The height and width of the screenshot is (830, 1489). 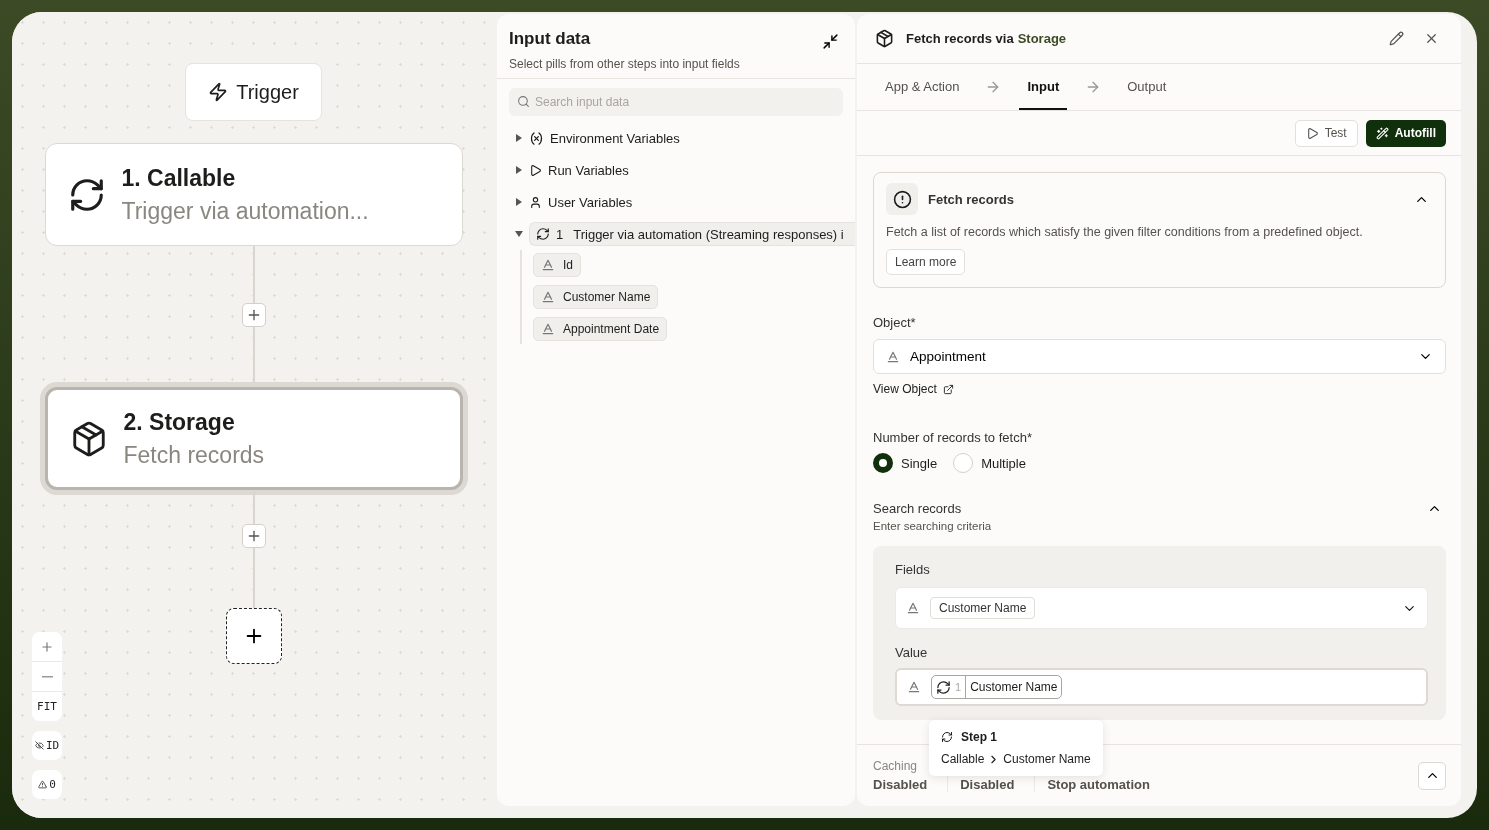 I want to click on data-pill: 1 Customer Name, so click(x=997, y=687).